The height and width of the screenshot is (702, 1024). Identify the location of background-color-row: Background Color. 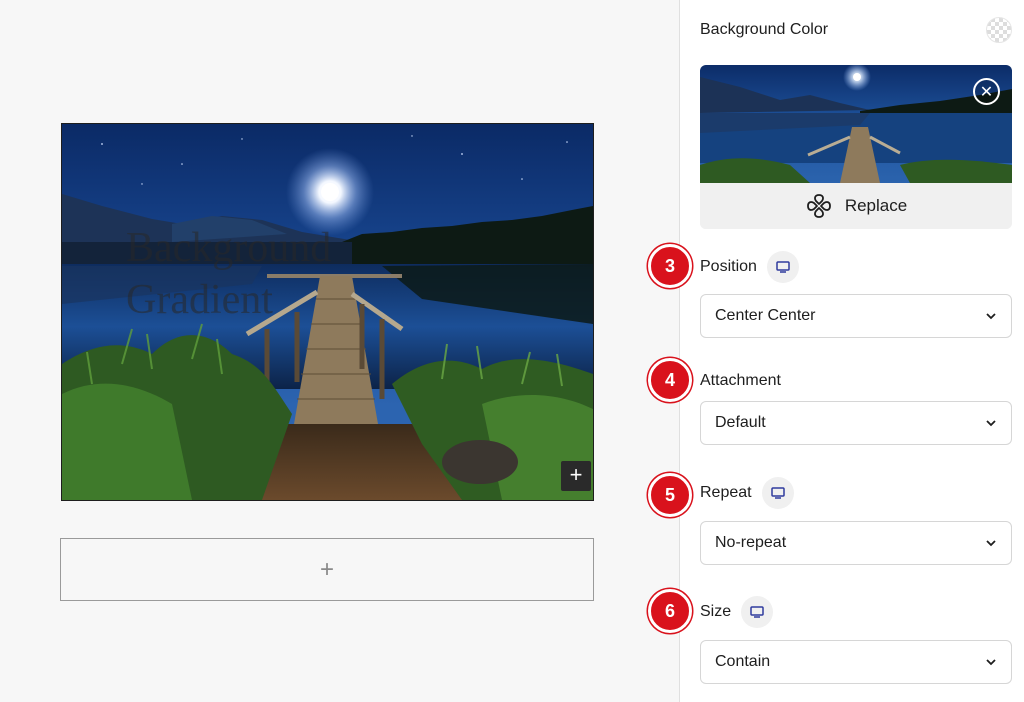
(856, 30).